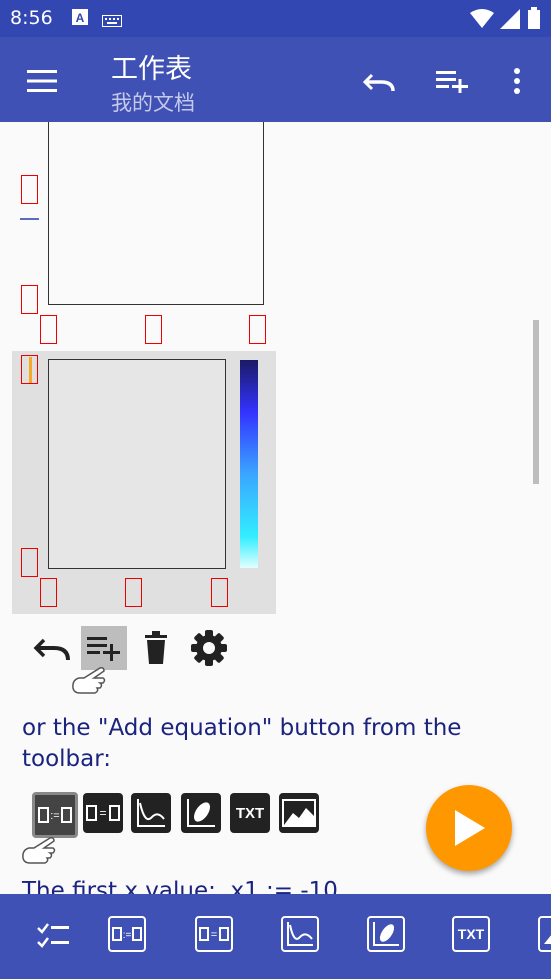 This screenshot has width=551, height=979. Describe the element at coordinates (153, 103) in the screenshot. I see `page-subtitle: 我的文档` at that location.